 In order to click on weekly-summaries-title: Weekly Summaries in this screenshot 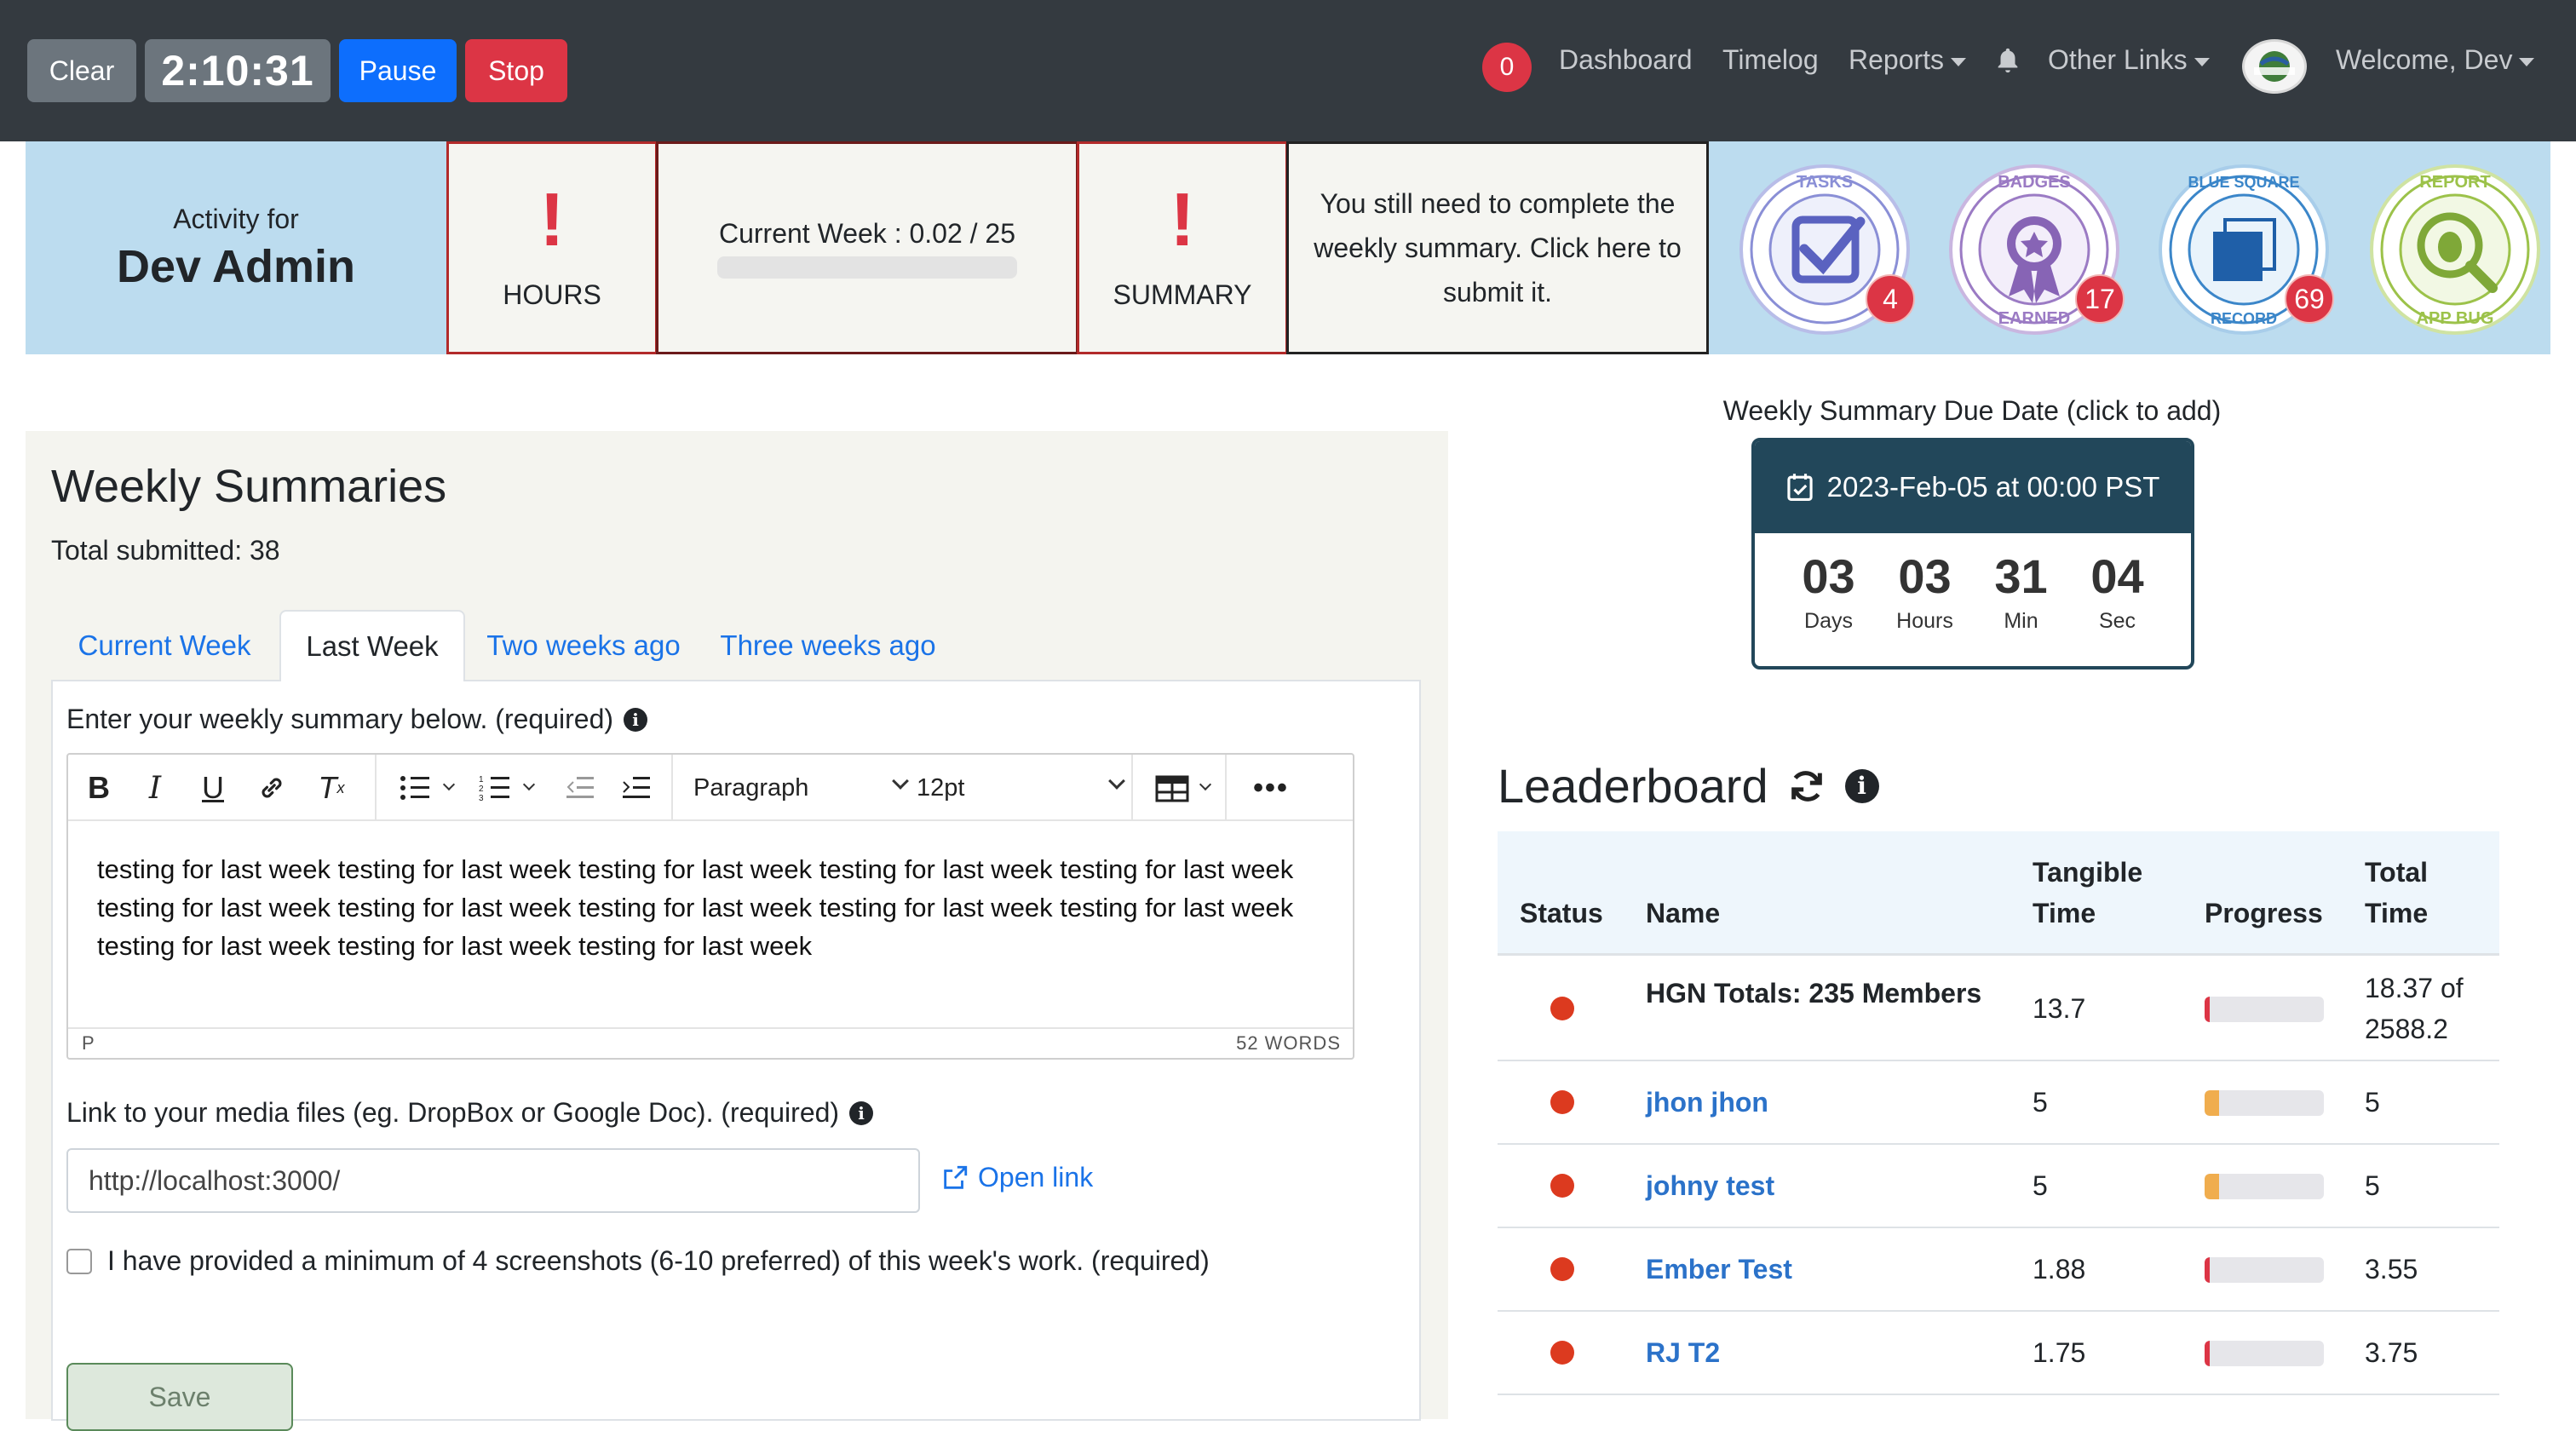, I will do `click(249, 486)`.